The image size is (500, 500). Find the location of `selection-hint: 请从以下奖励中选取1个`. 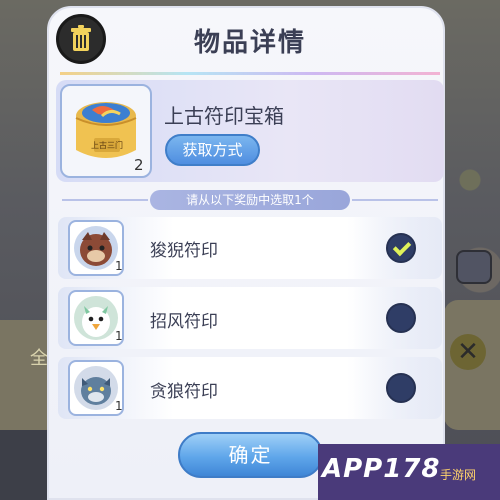

selection-hint: 请从以下奖励中选取1个 is located at coordinates (250, 200).